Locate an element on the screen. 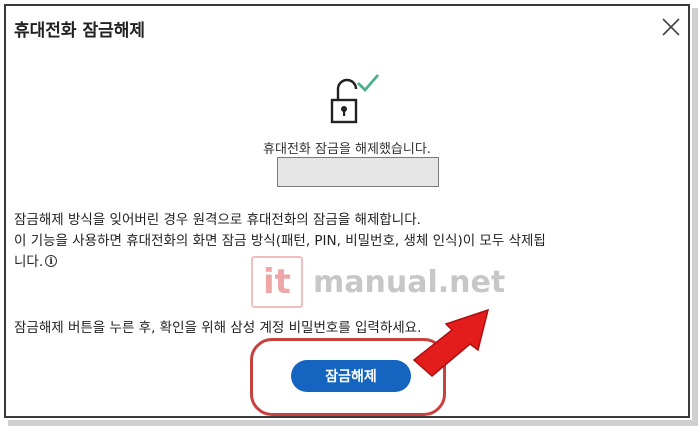  unlock-button: 잠금해제 is located at coordinates (351, 376).